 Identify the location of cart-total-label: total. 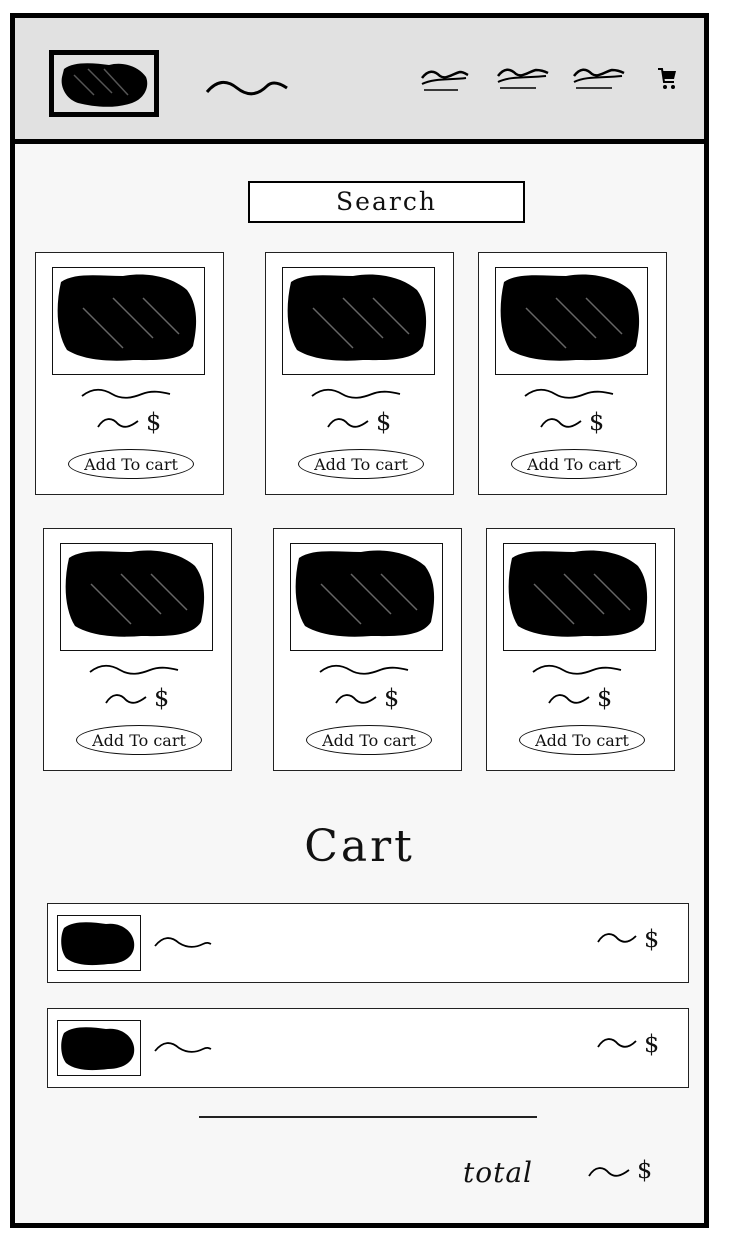
(498, 1172).